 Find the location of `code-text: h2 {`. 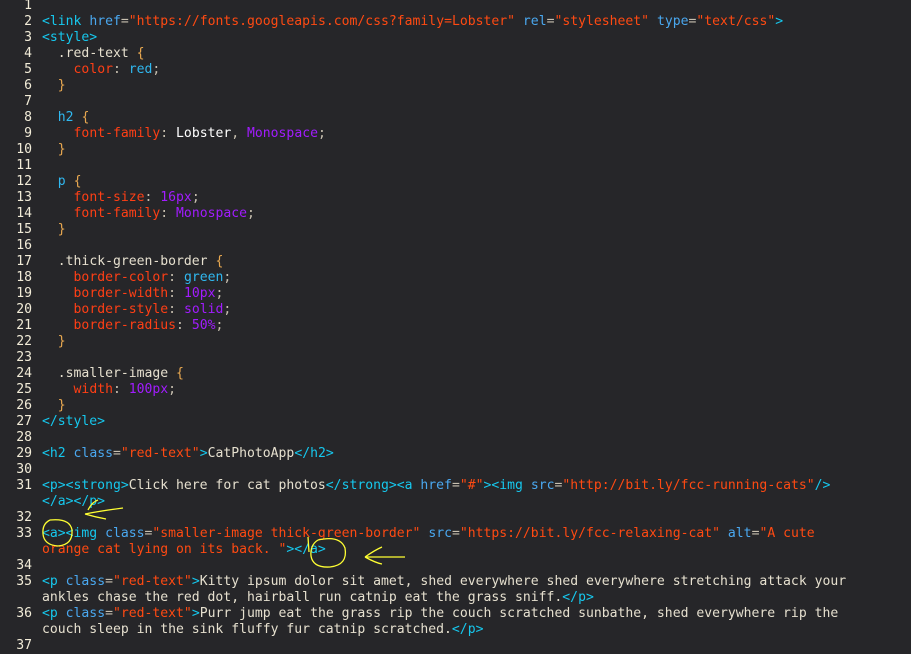

code-text: h2 { is located at coordinates (476, 118).